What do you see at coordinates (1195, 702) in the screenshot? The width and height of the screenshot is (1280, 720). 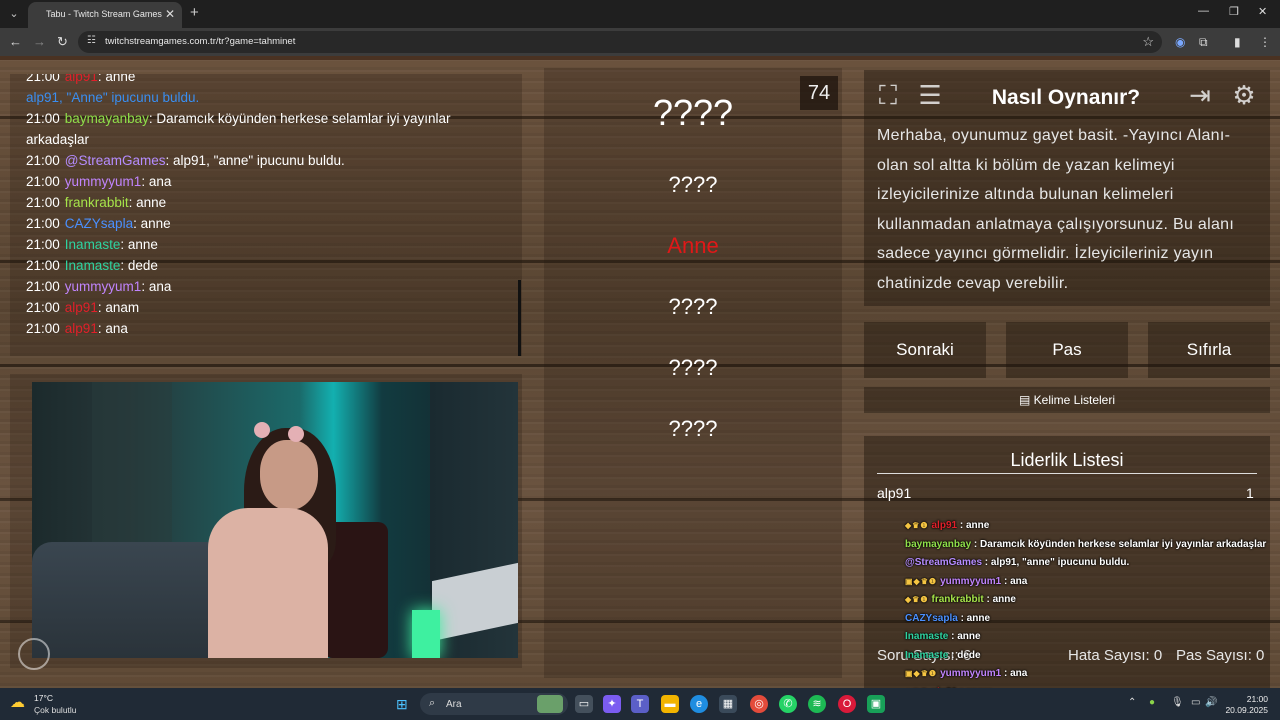 I see `network-icon: ▭` at bounding box center [1195, 702].